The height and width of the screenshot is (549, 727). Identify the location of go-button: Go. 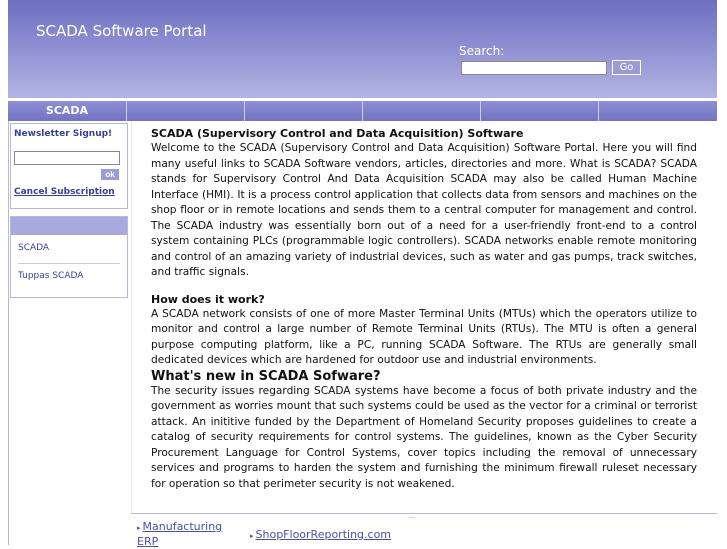
(626, 67).